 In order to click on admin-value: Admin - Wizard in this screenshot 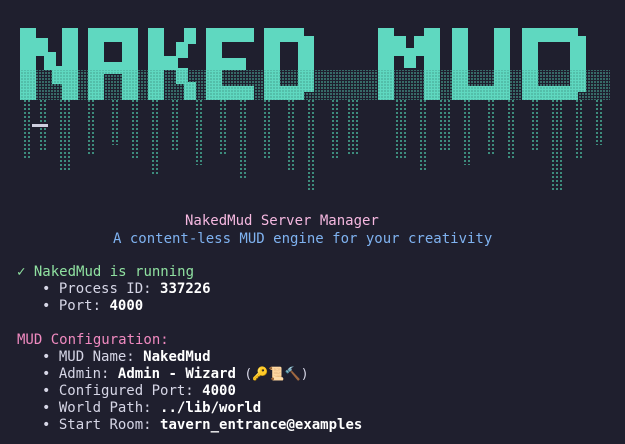, I will do `click(176, 374)`.